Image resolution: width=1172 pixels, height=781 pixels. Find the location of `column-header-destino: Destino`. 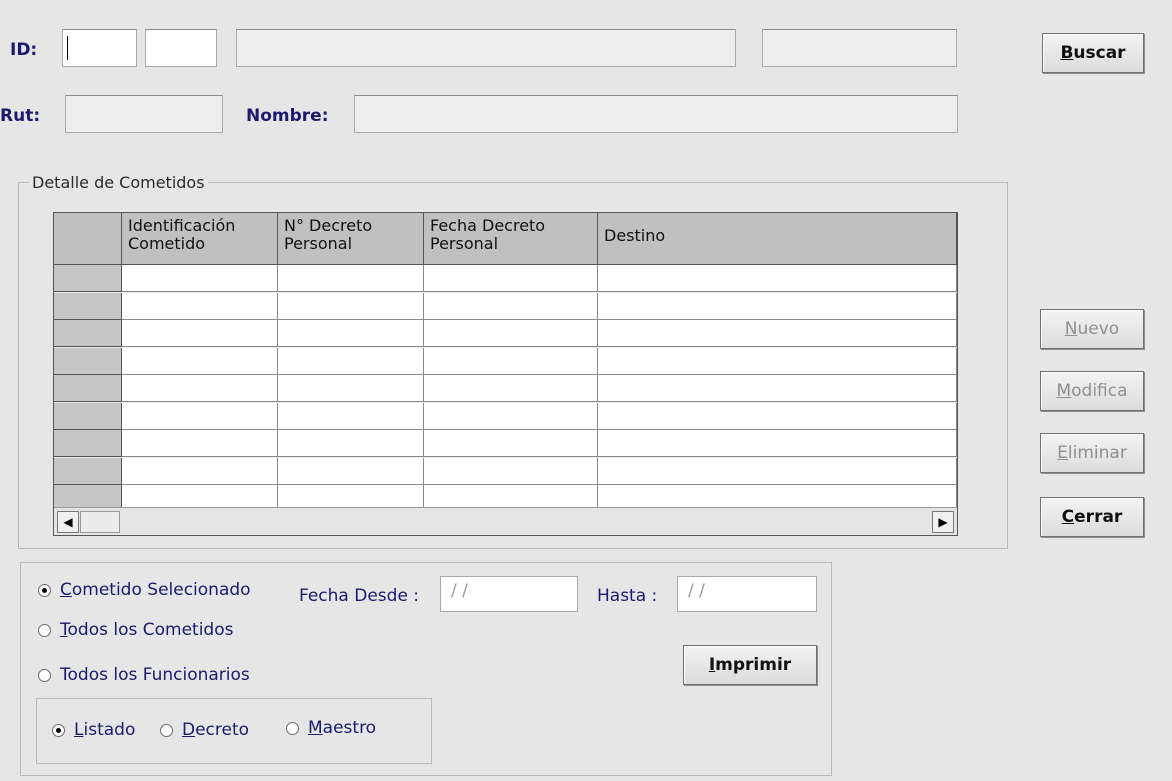

column-header-destino: Destino is located at coordinates (777, 239).